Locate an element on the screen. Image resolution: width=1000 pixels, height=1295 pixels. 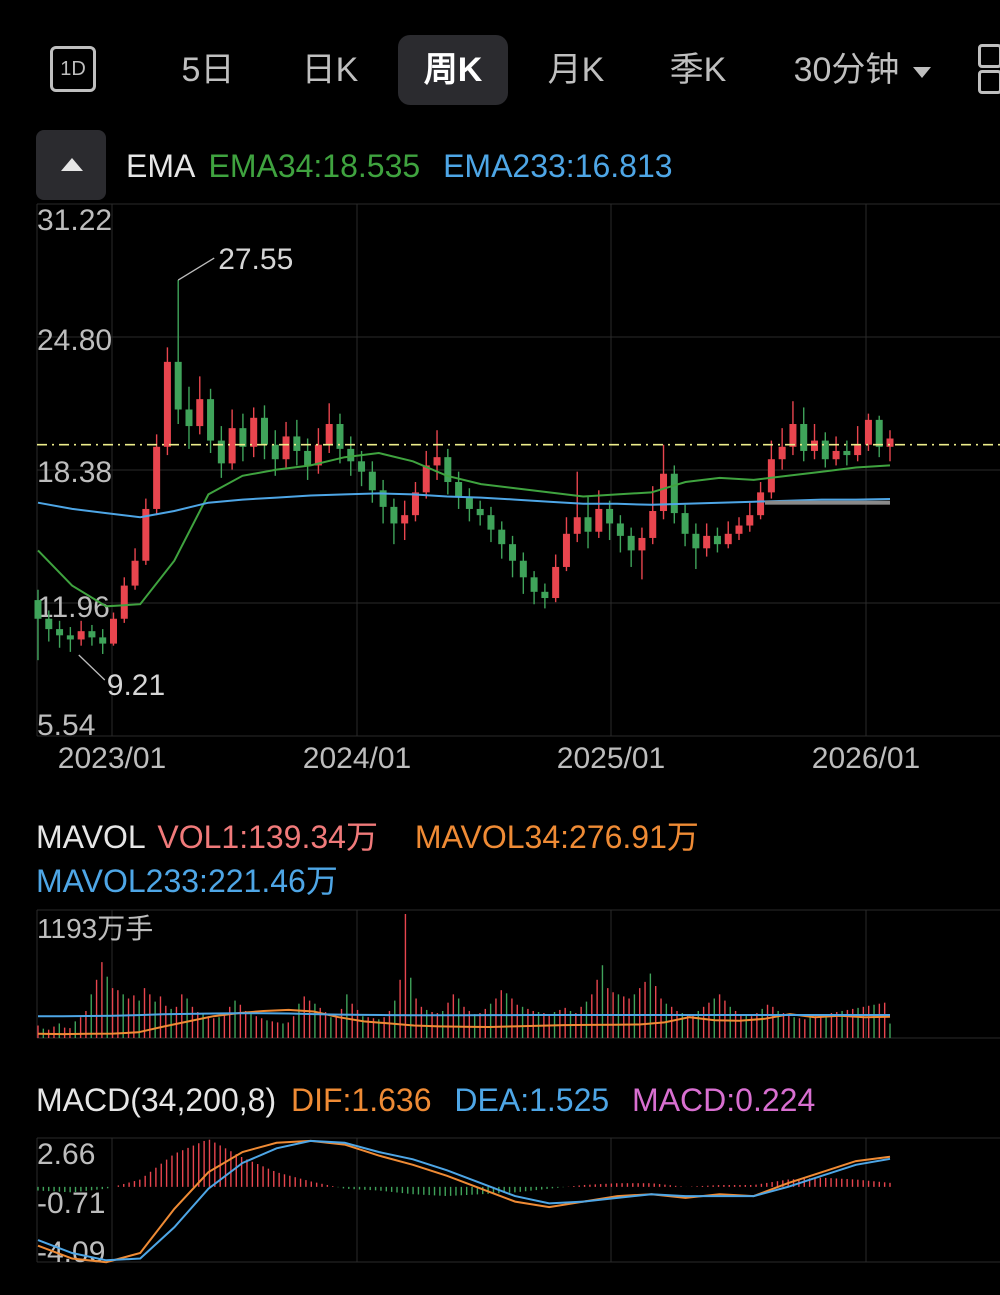
volume-max-label: 1193万手 is located at coordinates (95, 928).